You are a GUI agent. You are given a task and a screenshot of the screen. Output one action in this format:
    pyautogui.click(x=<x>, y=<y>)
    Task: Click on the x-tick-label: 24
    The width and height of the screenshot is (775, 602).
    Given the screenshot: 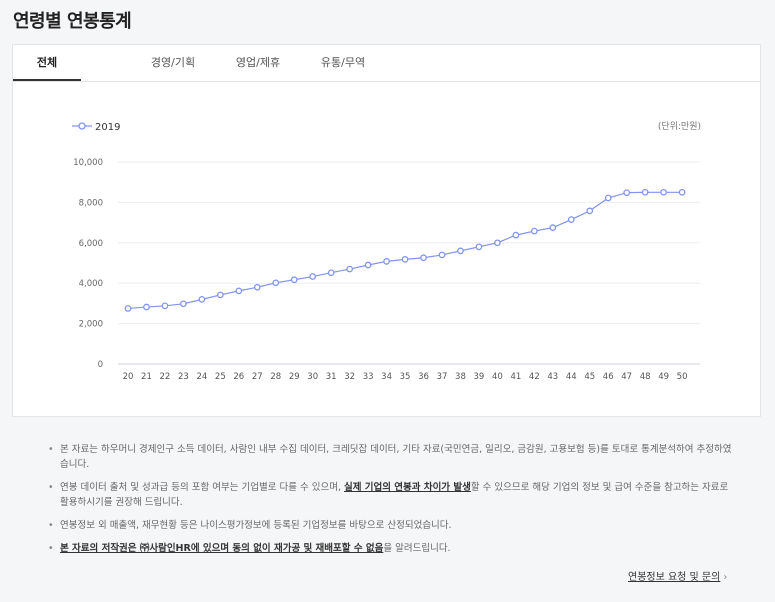 What is the action you would take?
    pyautogui.click(x=201, y=377)
    